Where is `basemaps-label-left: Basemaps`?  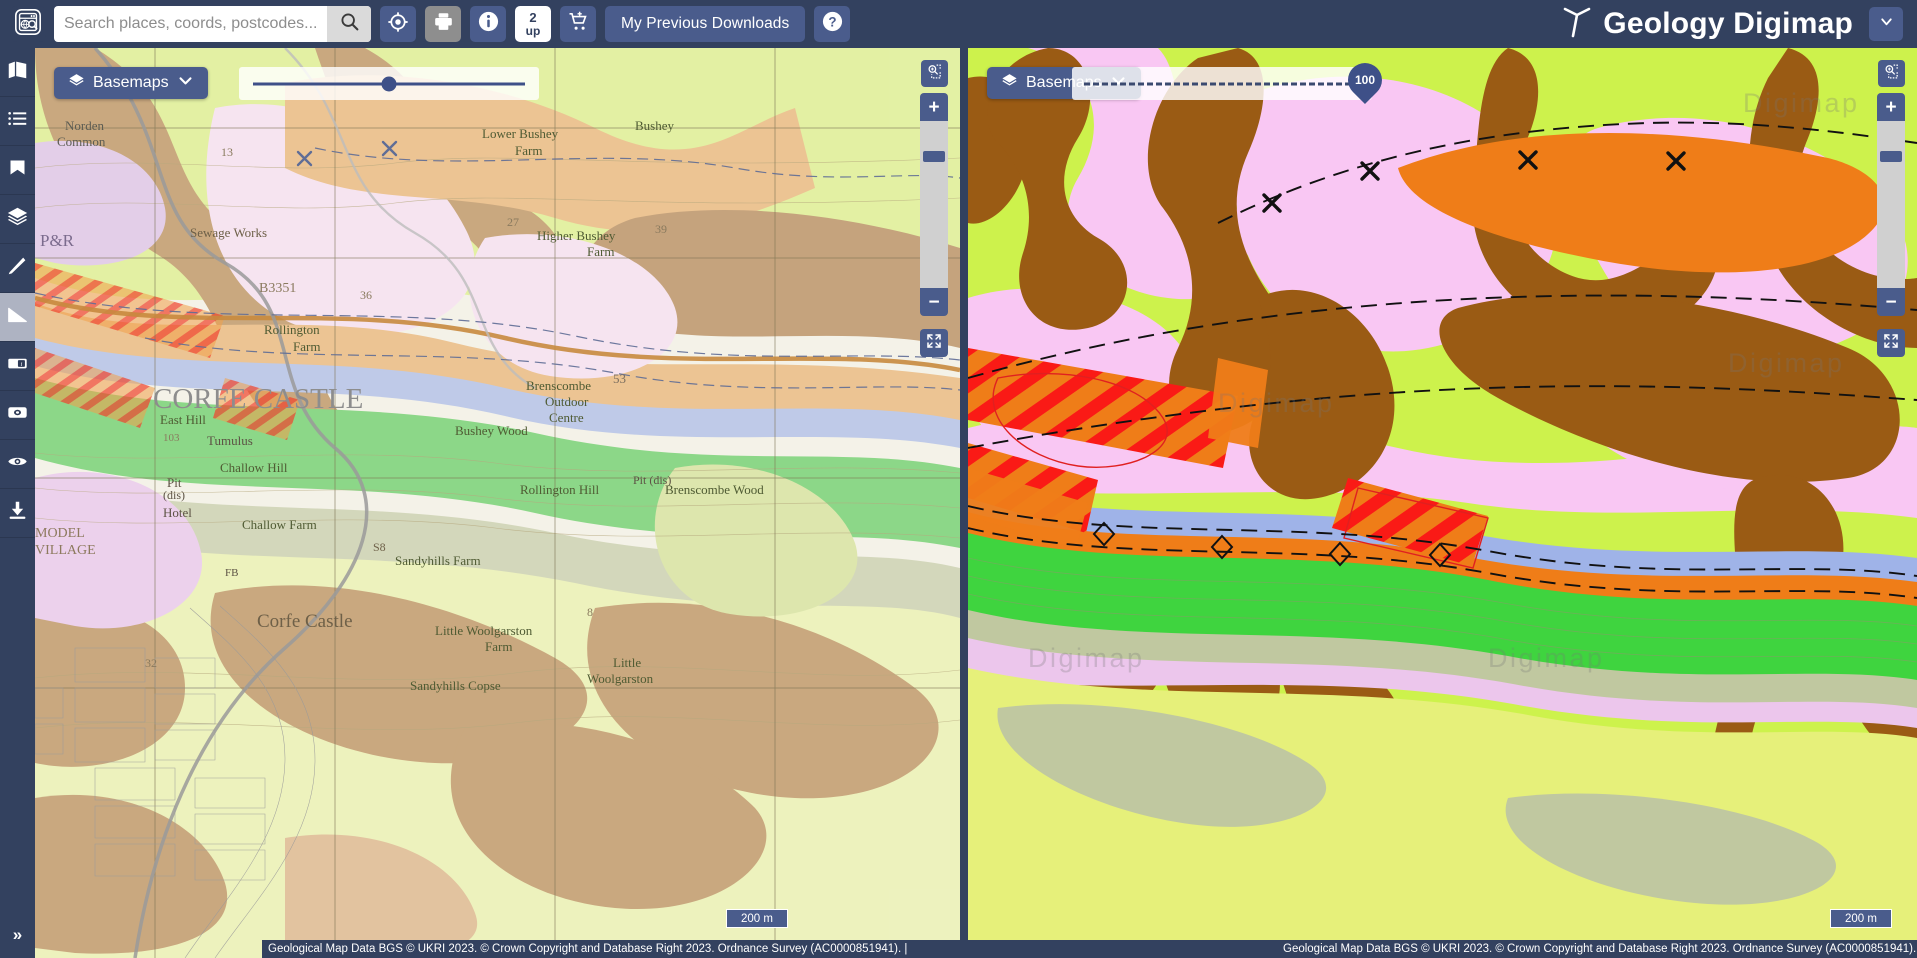
basemaps-label-left: Basemaps is located at coordinates (131, 82).